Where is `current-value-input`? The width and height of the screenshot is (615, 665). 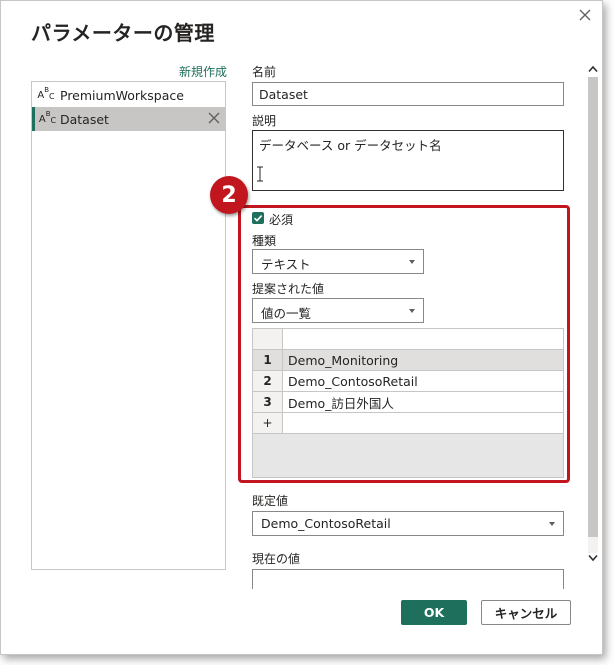 current-value-input is located at coordinates (408, 579).